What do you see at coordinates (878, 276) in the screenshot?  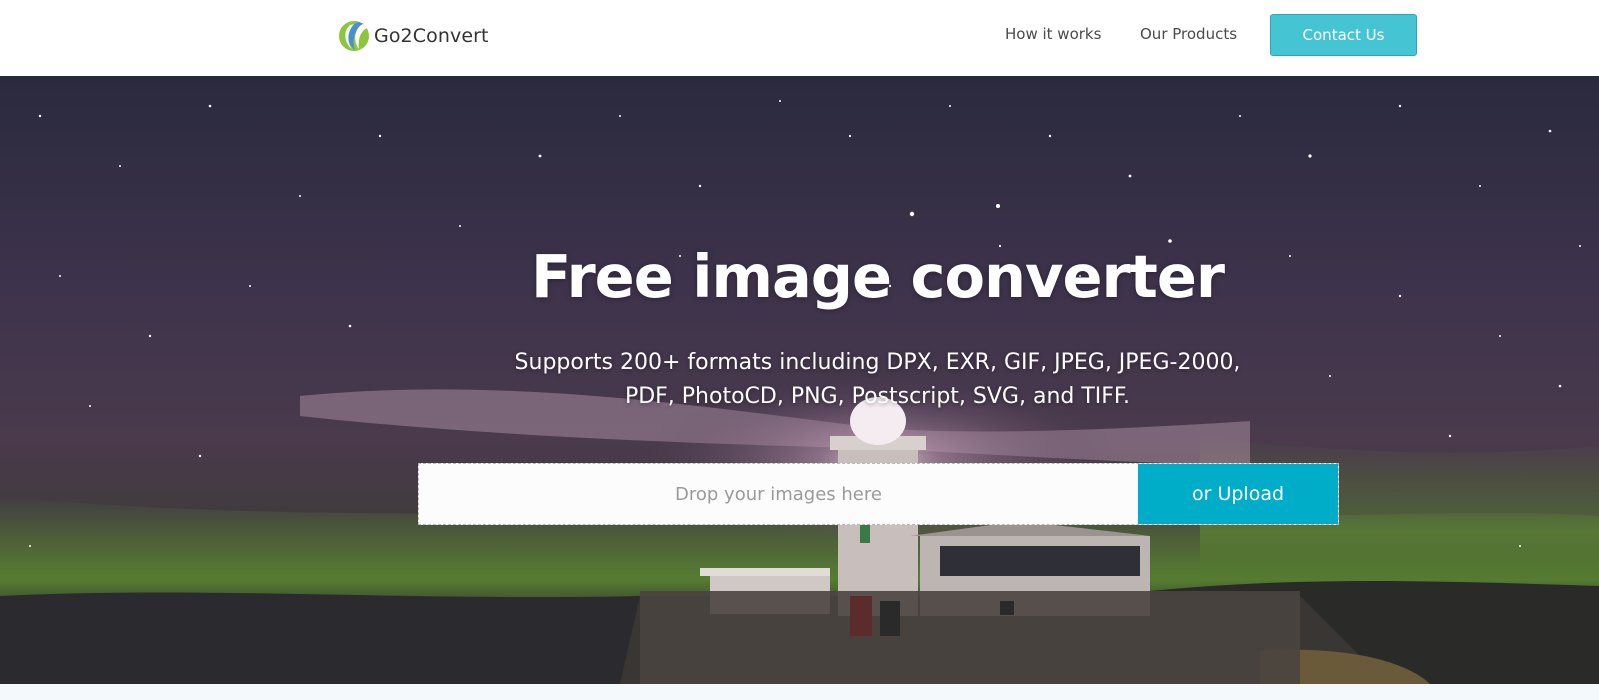 I see `hero-title: Free image converter` at bounding box center [878, 276].